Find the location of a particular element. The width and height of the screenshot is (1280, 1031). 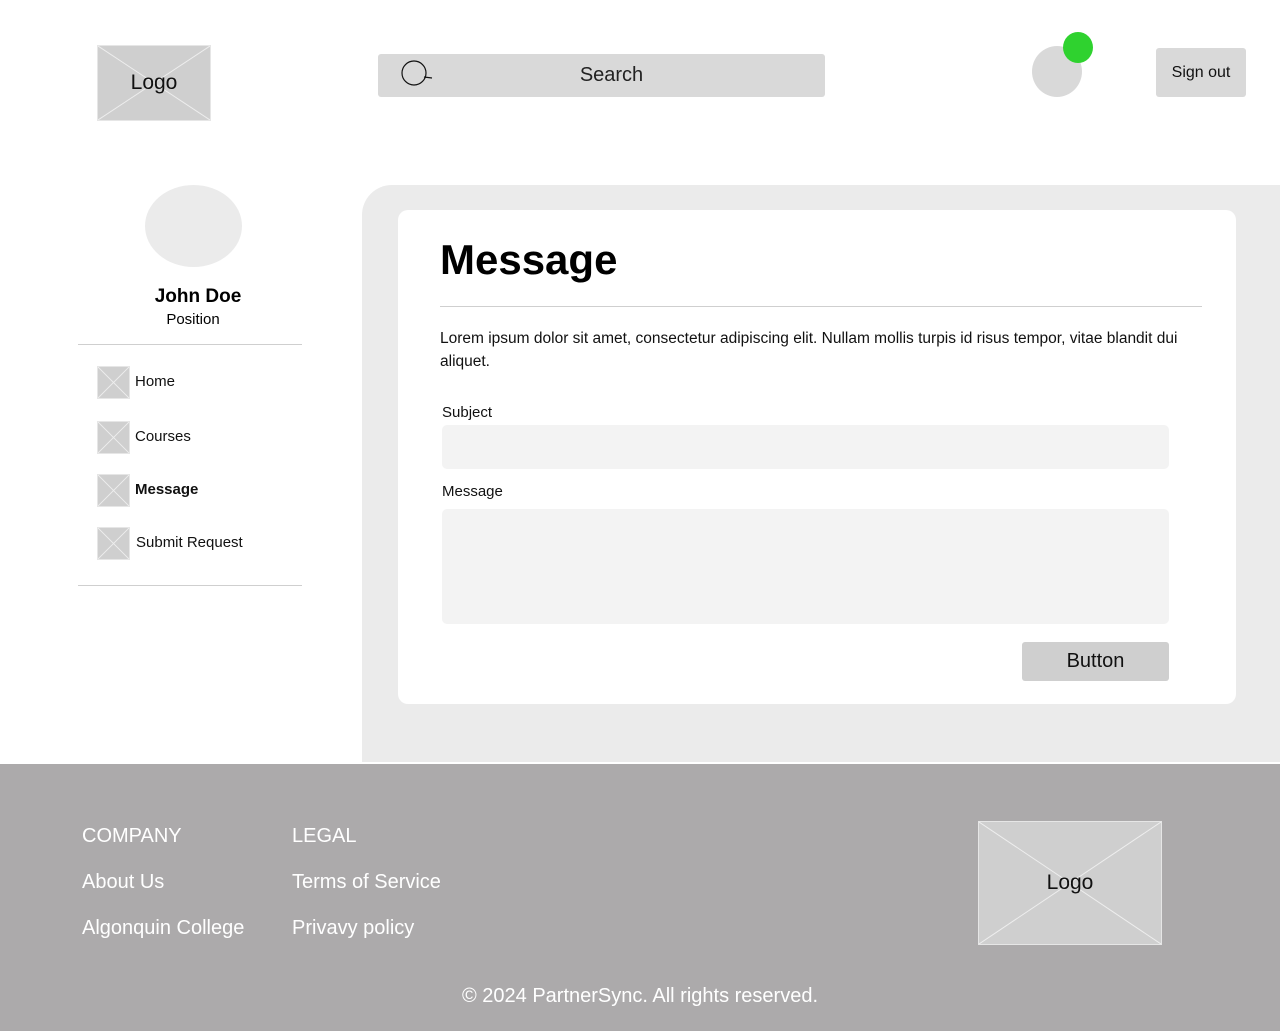

footer-company-heading: COMPANY is located at coordinates (132, 836).